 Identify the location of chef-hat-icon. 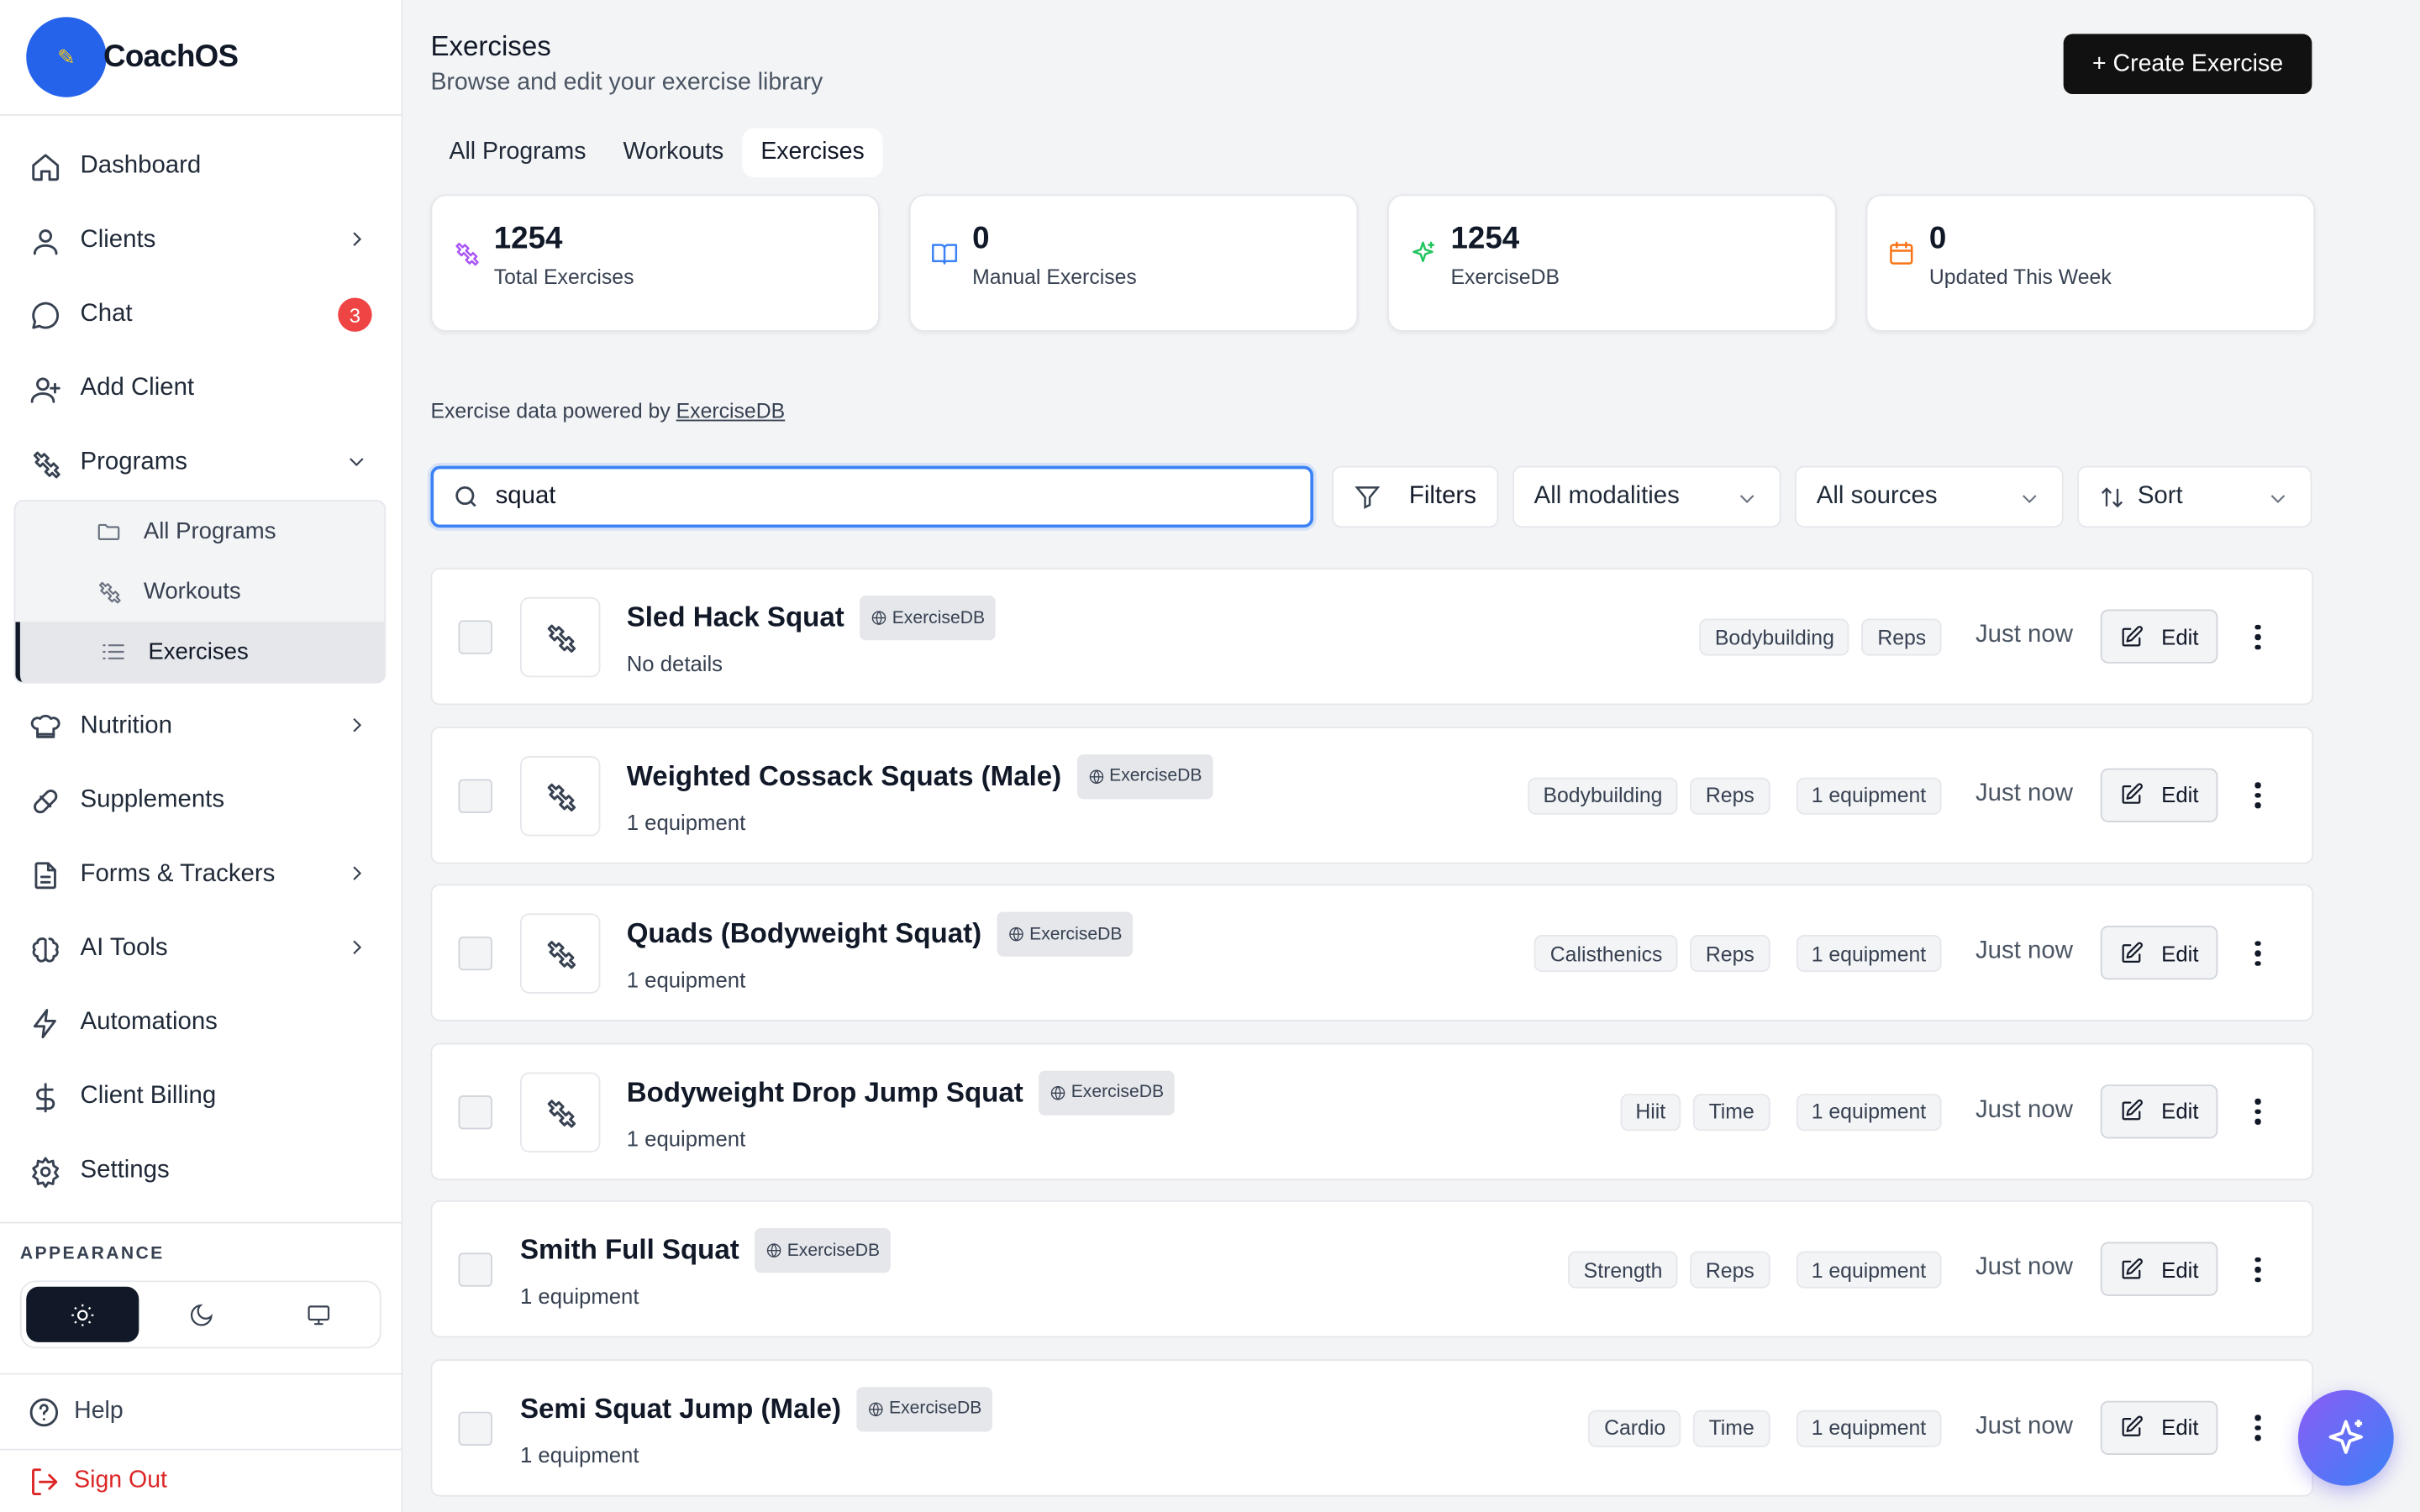
(44, 726).